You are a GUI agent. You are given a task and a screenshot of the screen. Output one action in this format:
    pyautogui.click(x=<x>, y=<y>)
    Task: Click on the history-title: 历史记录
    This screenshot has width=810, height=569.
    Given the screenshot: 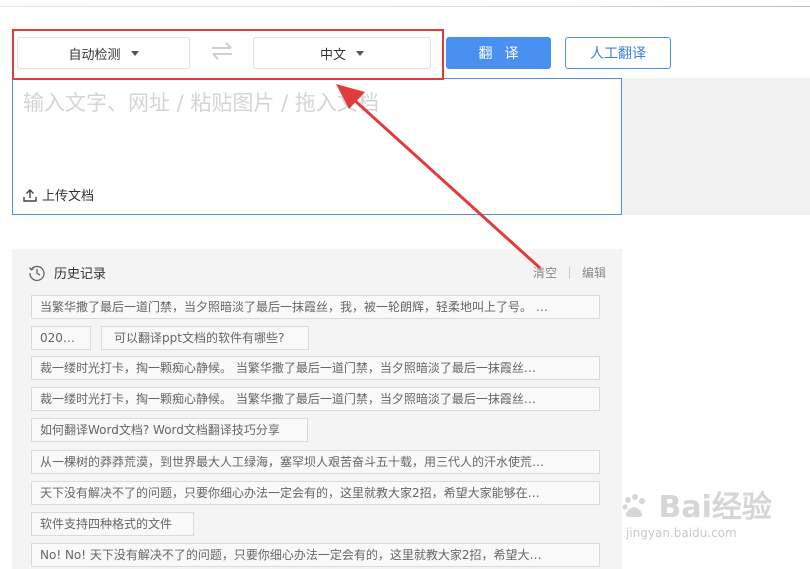 What is the action you would take?
    pyautogui.click(x=80, y=274)
    